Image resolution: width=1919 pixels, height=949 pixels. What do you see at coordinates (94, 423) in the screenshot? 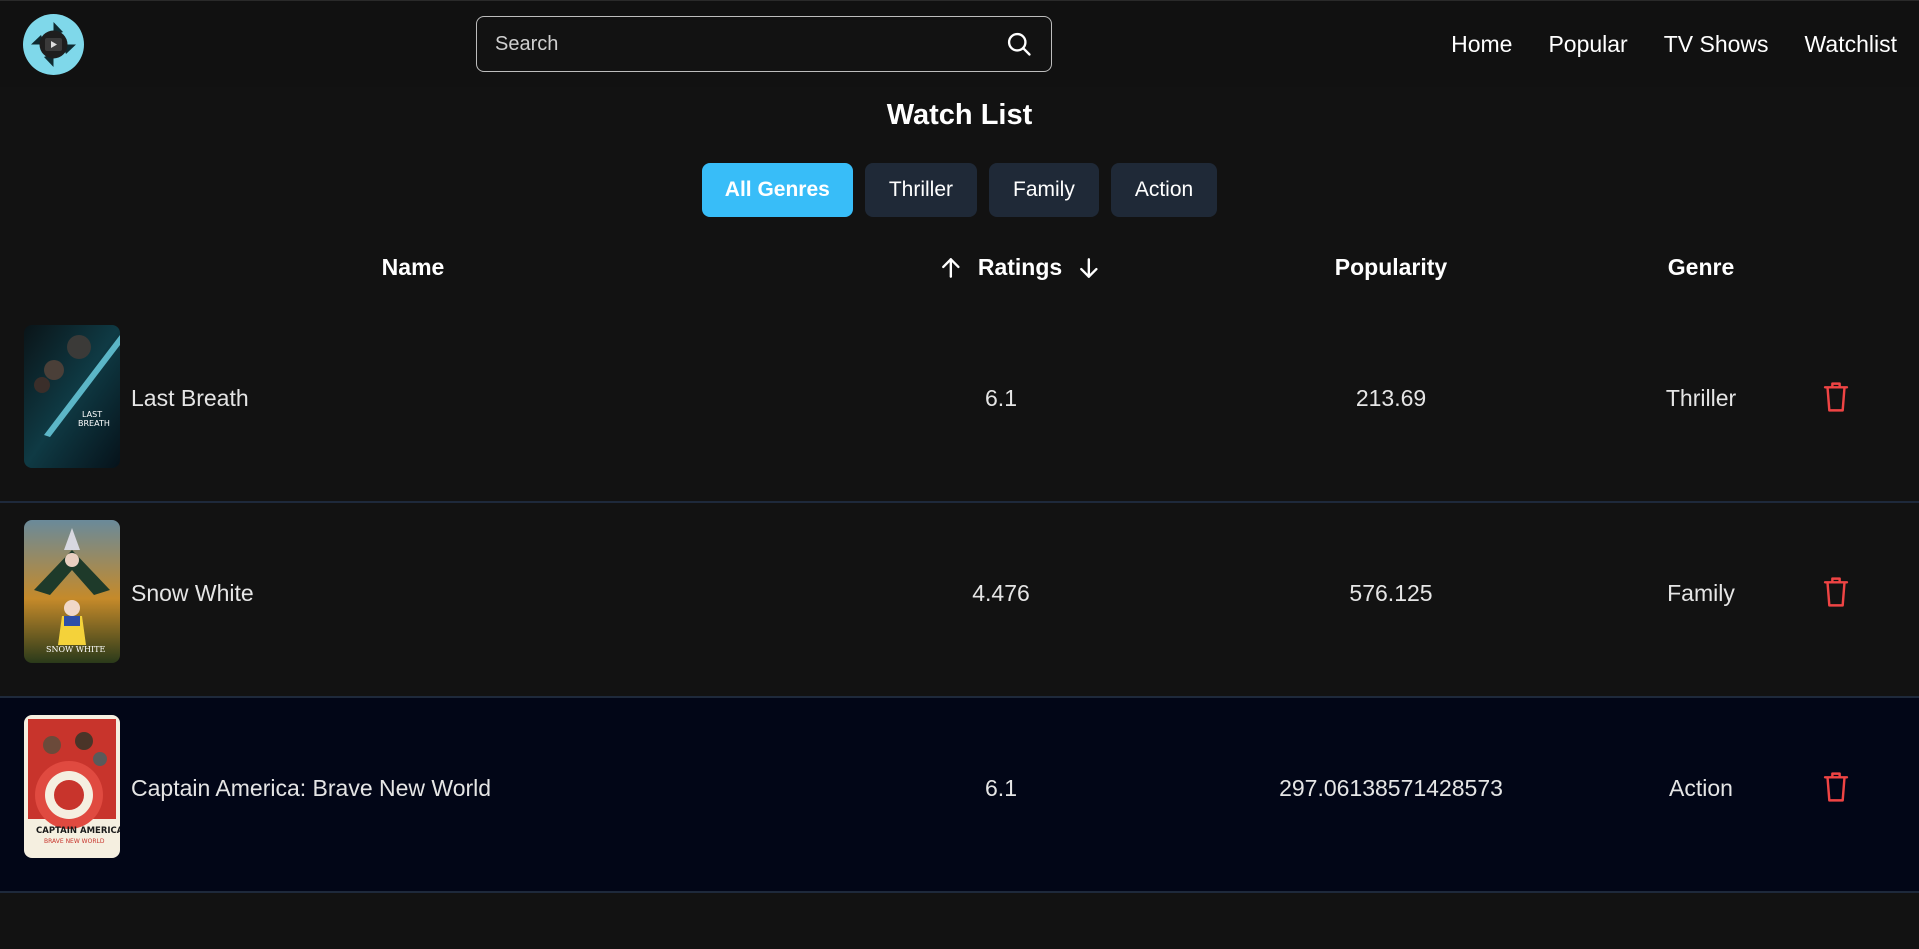
I see `poster-title-text: BREATH` at bounding box center [94, 423].